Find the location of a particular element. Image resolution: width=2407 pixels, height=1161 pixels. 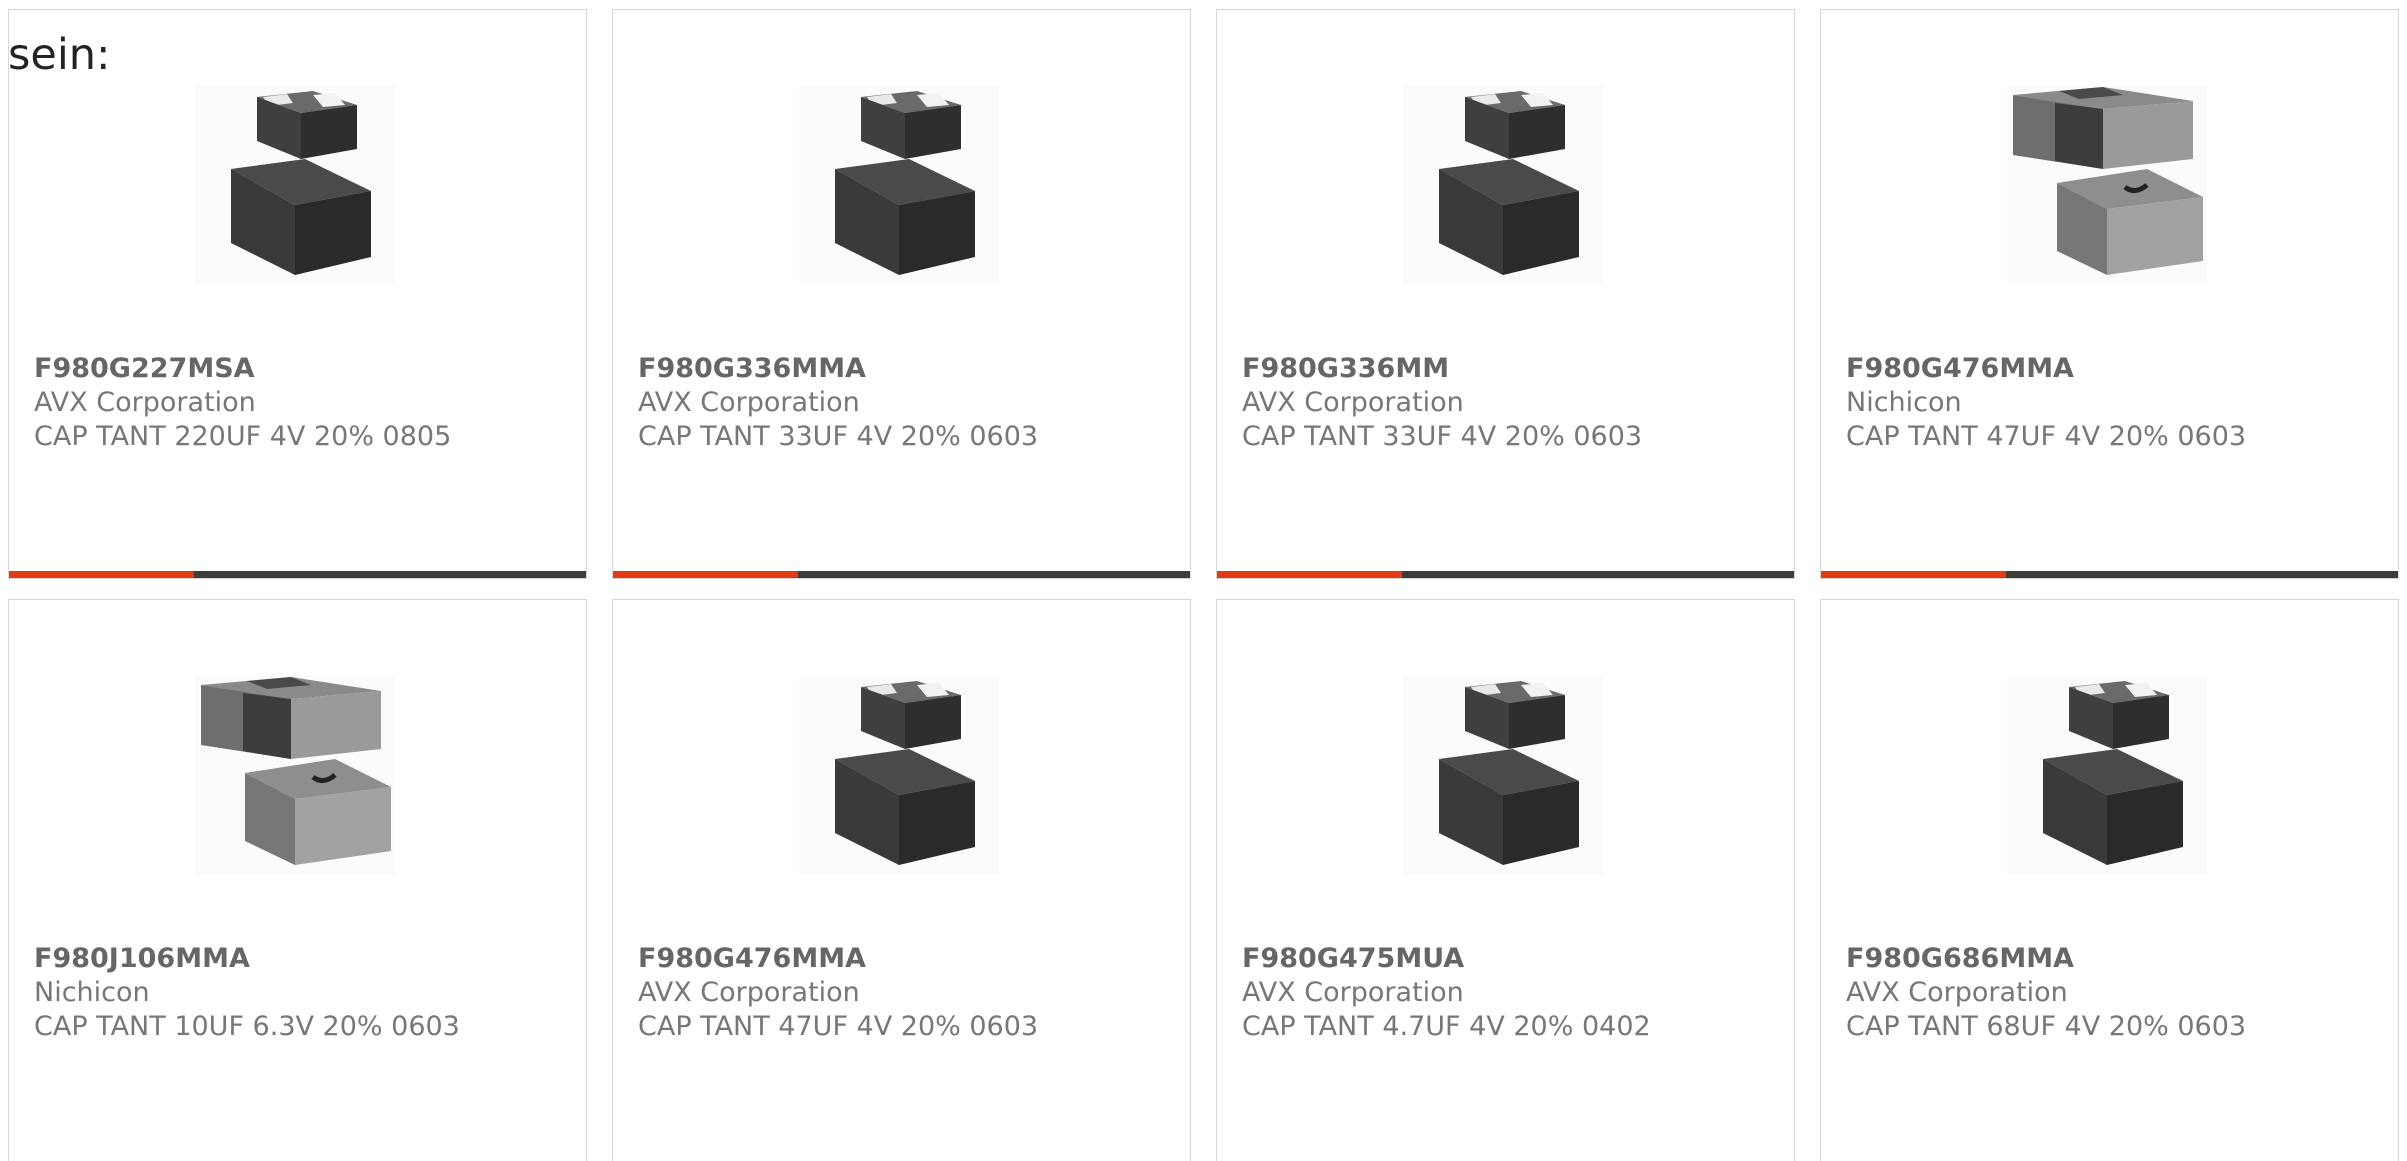

part-number: F980G227MSA is located at coordinates (300, 369).